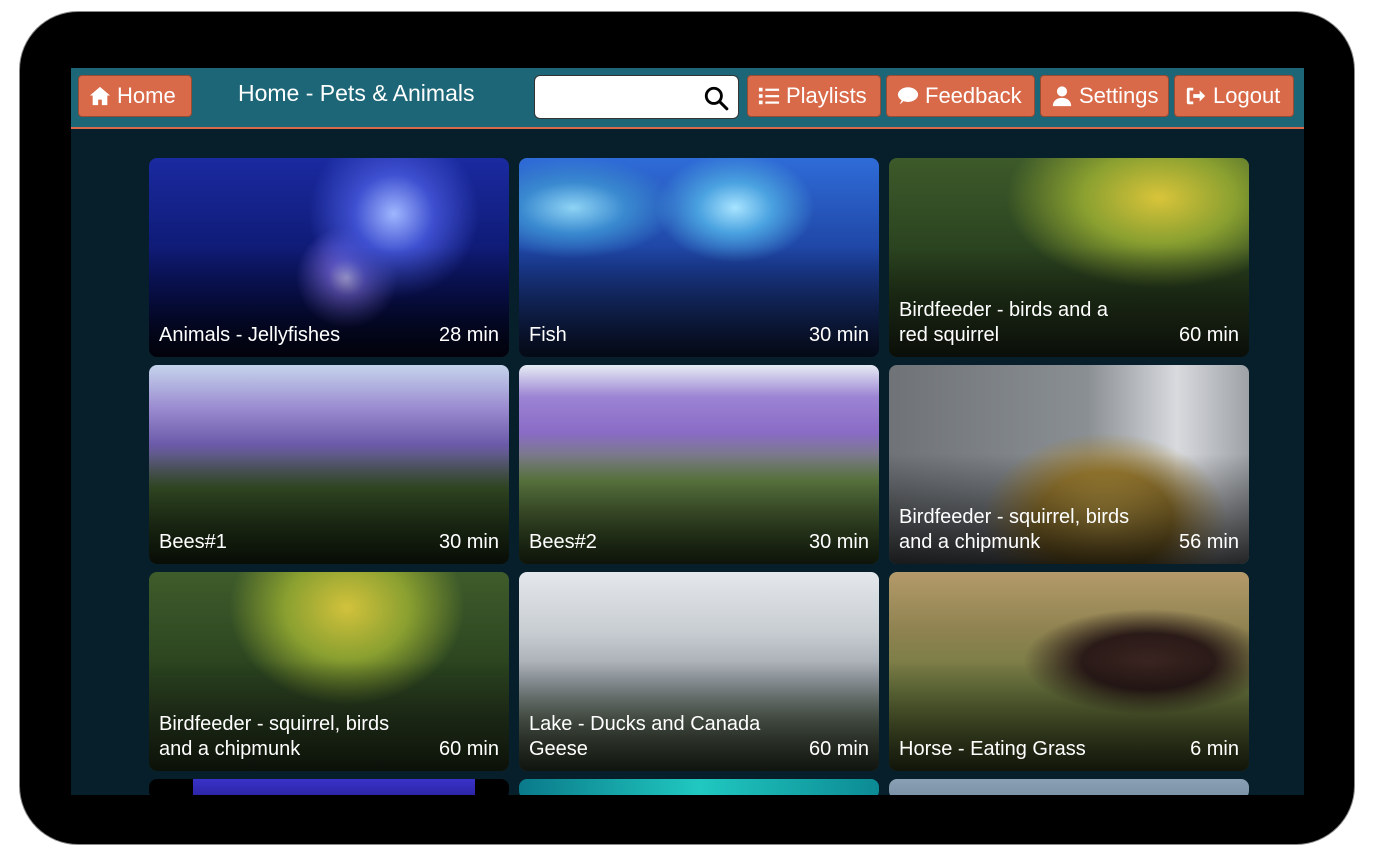 The width and height of the screenshot is (1376, 863). What do you see at coordinates (908, 96) in the screenshot?
I see `comment-icon` at bounding box center [908, 96].